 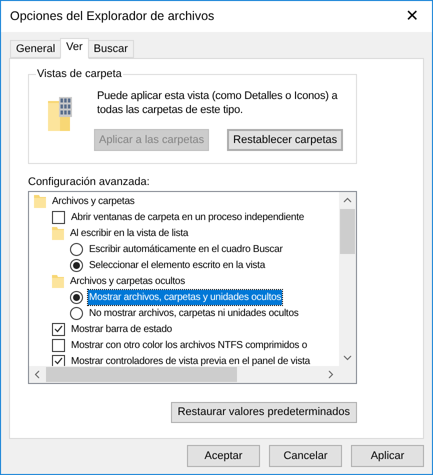 I want to click on tab: Buscar, so click(x=111, y=49).